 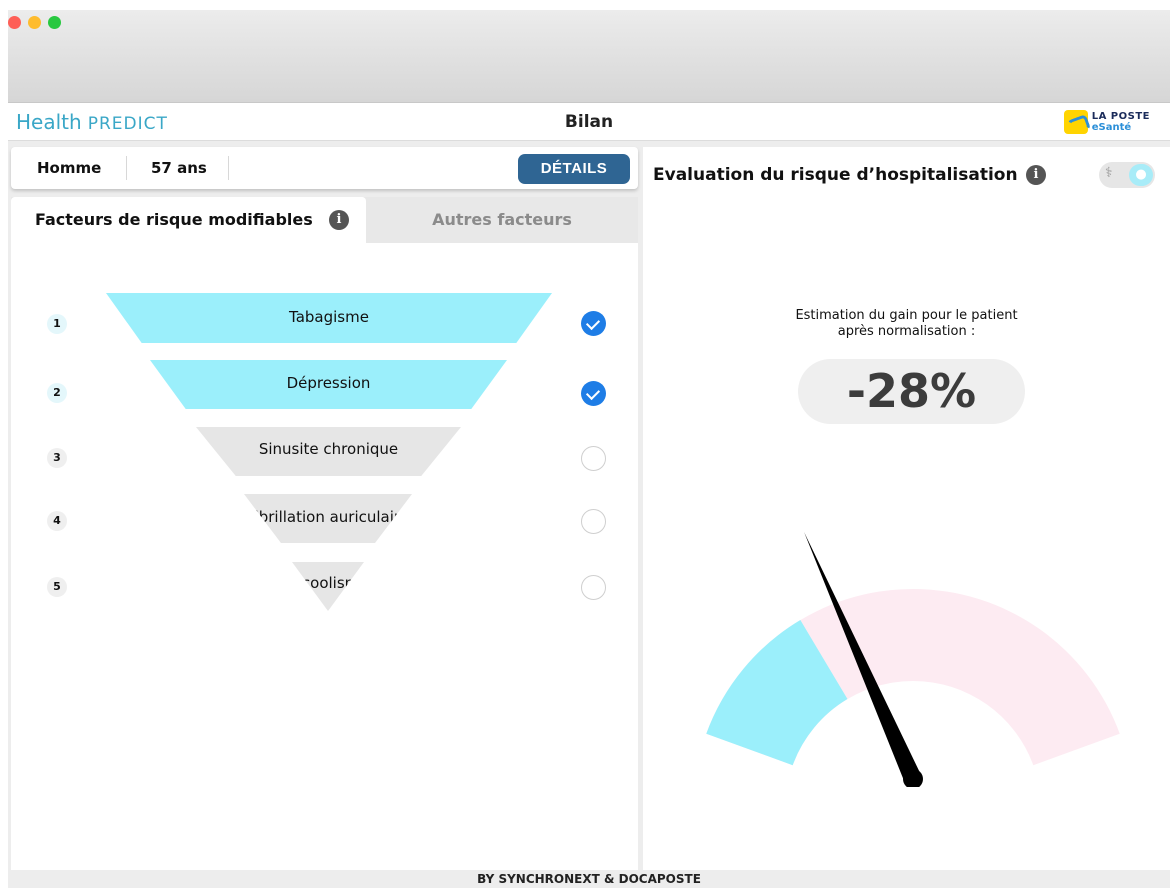 What do you see at coordinates (1075, 122) in the screenshot?
I see `la-poste-logo-icon` at bounding box center [1075, 122].